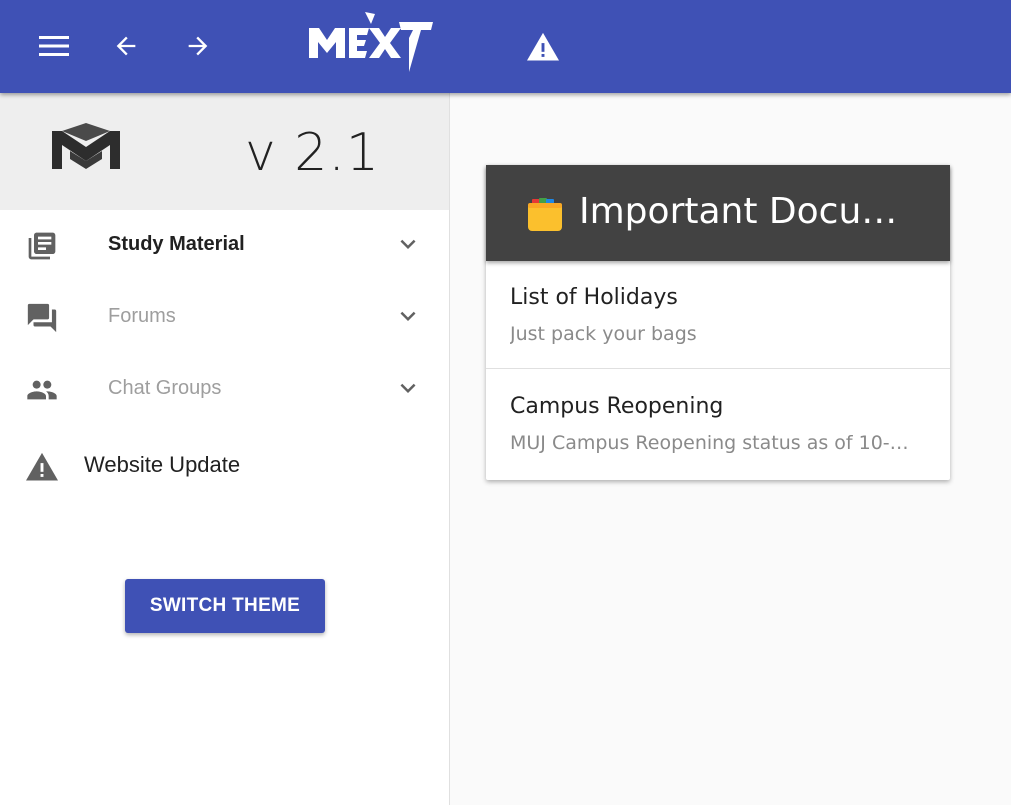 This screenshot has width=1011, height=805. Describe the element at coordinates (162, 464) in the screenshot. I see `nav-item-label: Website Update` at that location.